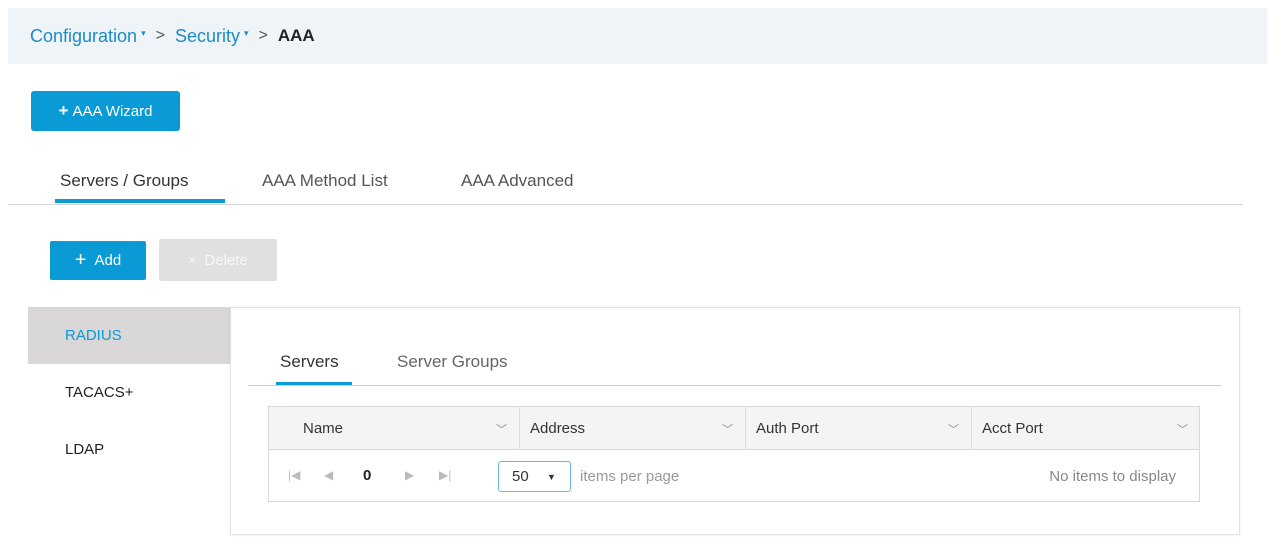  I want to click on active-tab-indicator, so click(140, 201).